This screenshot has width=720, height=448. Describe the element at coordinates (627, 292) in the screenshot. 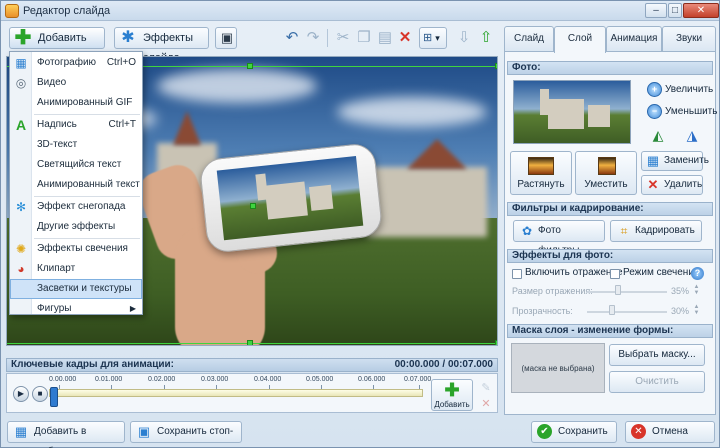

I see `reflection-size-slider` at that location.